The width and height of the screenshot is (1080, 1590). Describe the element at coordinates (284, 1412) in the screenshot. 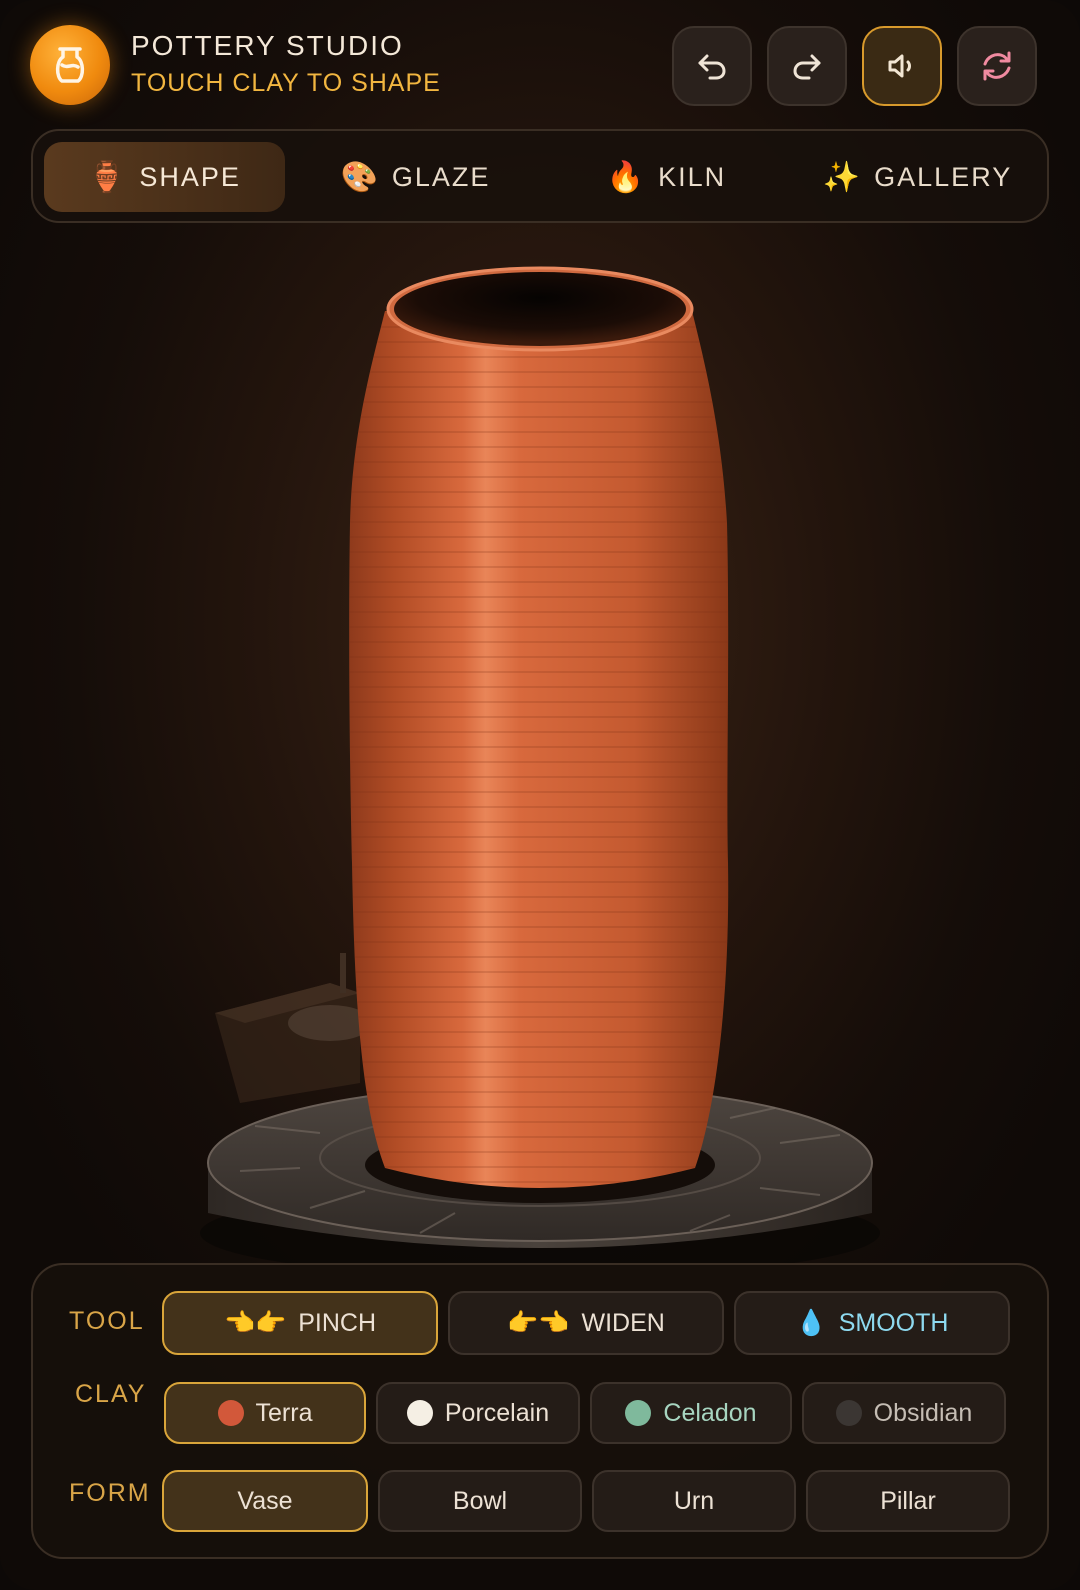

I see `clay-option-label: Terra` at that location.